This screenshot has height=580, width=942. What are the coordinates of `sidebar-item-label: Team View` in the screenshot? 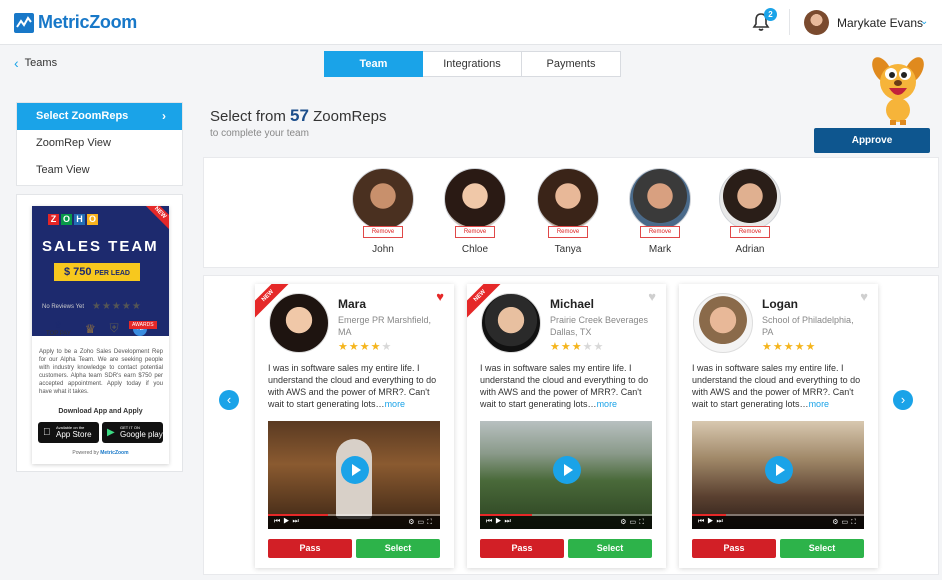 It's located at (63, 170).